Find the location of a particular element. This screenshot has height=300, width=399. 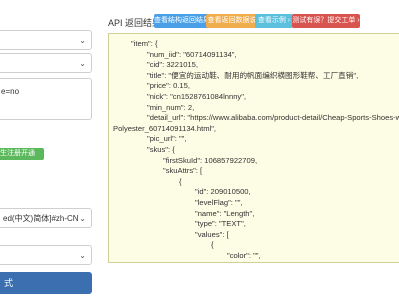

result-line: "levelFlag": "", is located at coordinates (219, 202).